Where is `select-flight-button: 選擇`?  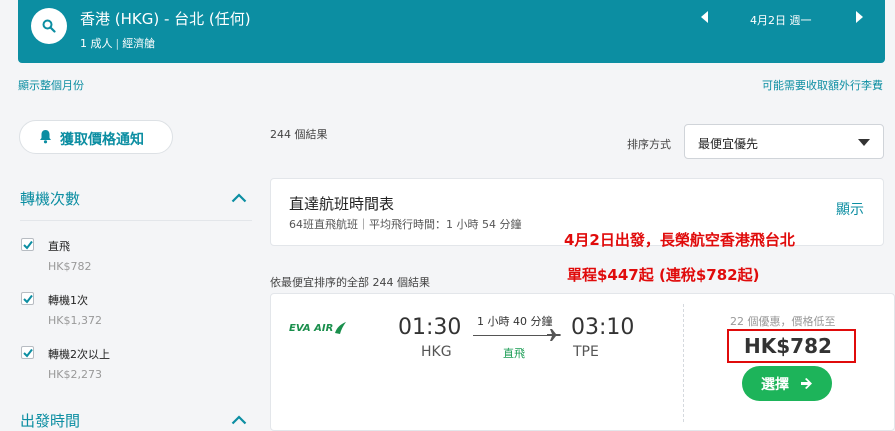 select-flight-button: 選擇 is located at coordinates (787, 383).